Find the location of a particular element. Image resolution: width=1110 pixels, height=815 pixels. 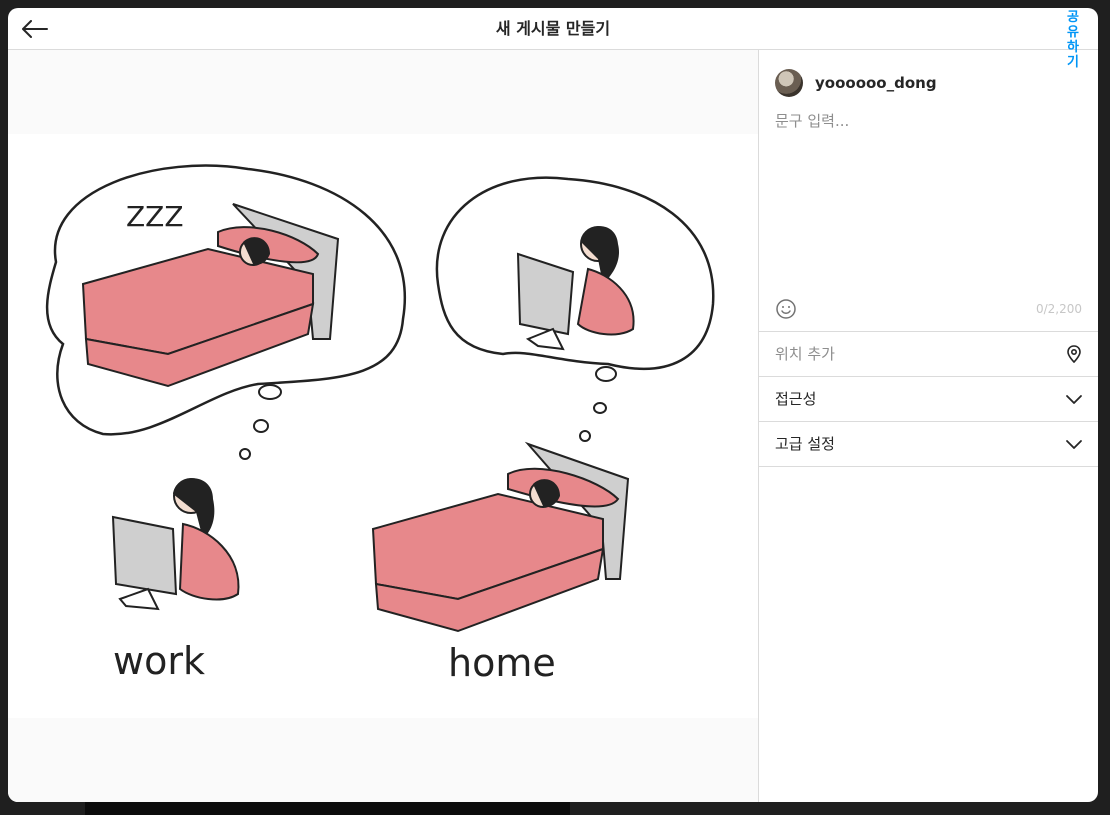

caption-input is located at coordinates (929, 190).